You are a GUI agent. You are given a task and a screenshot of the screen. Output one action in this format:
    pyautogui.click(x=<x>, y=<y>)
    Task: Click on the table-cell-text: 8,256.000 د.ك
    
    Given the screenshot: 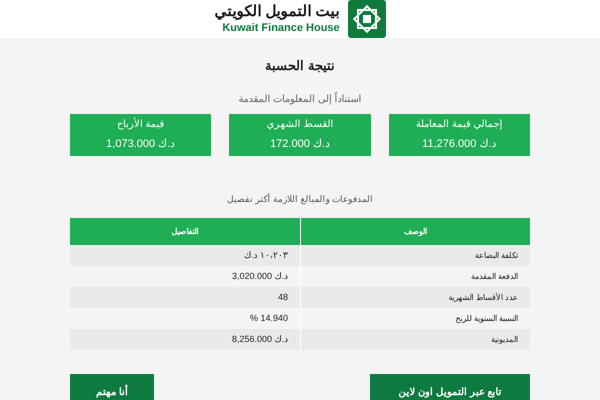 What is the action you would take?
    pyautogui.click(x=259, y=339)
    